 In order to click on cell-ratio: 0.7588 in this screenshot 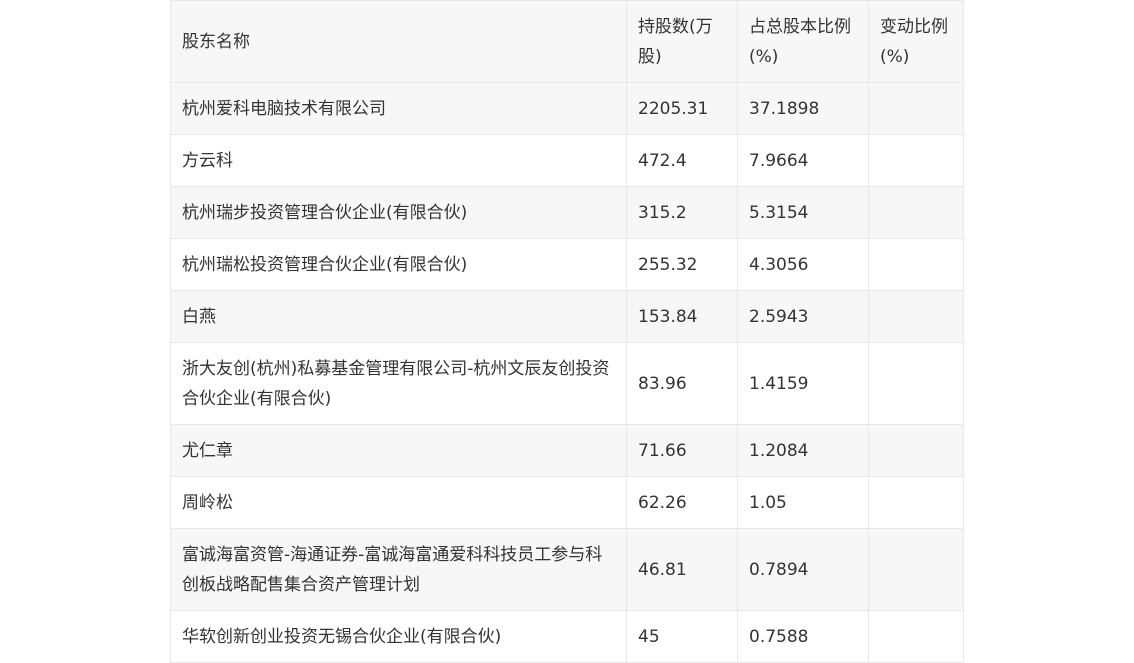, I will do `click(803, 636)`.